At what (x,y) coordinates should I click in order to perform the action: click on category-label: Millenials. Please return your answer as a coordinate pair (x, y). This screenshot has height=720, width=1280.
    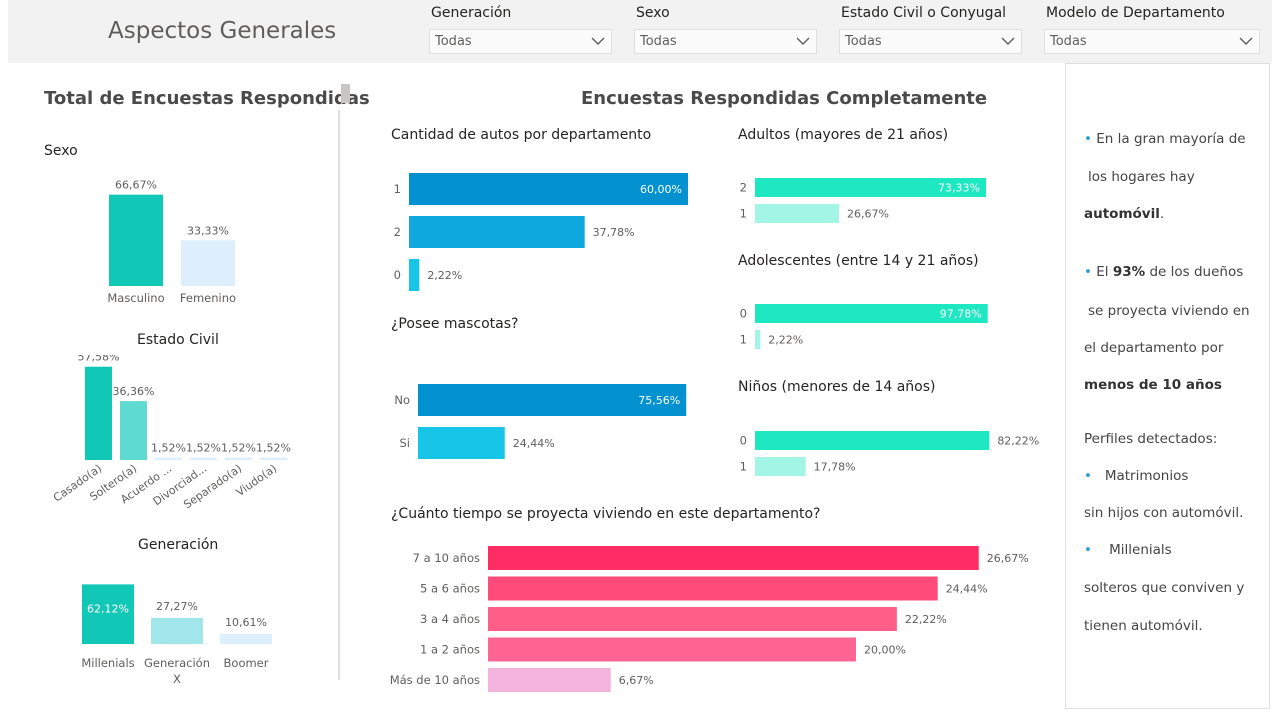
    Looking at the image, I should click on (107, 663).